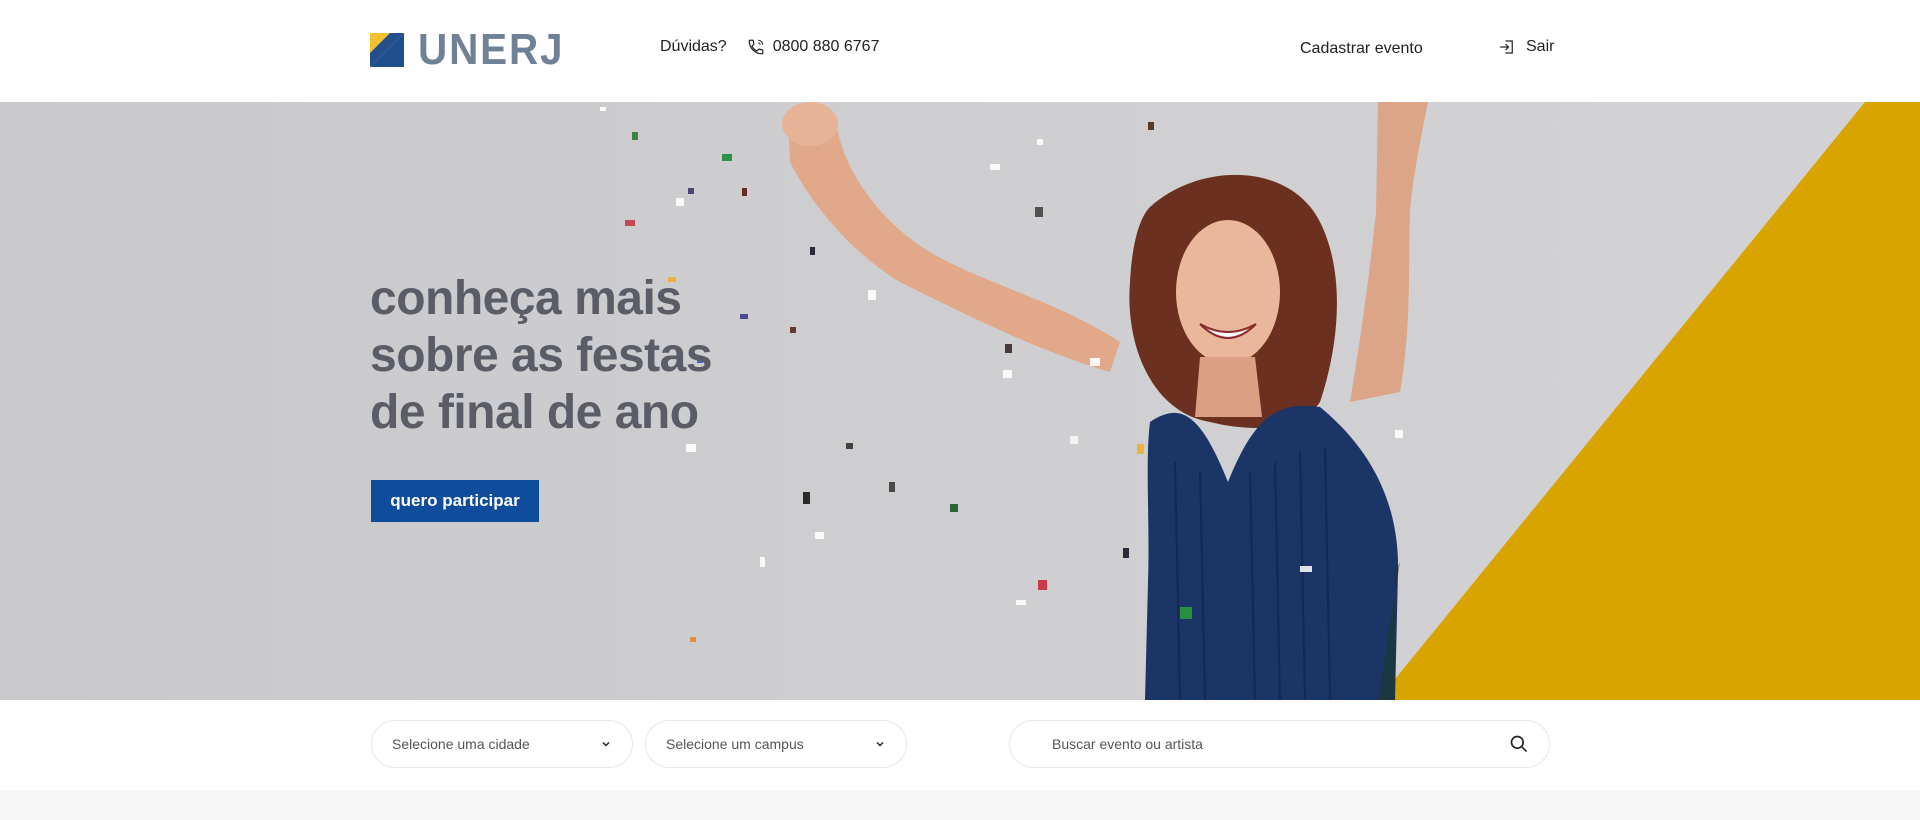 This screenshot has width=1920, height=820. I want to click on help-label: Dúvidas?, so click(693, 46).